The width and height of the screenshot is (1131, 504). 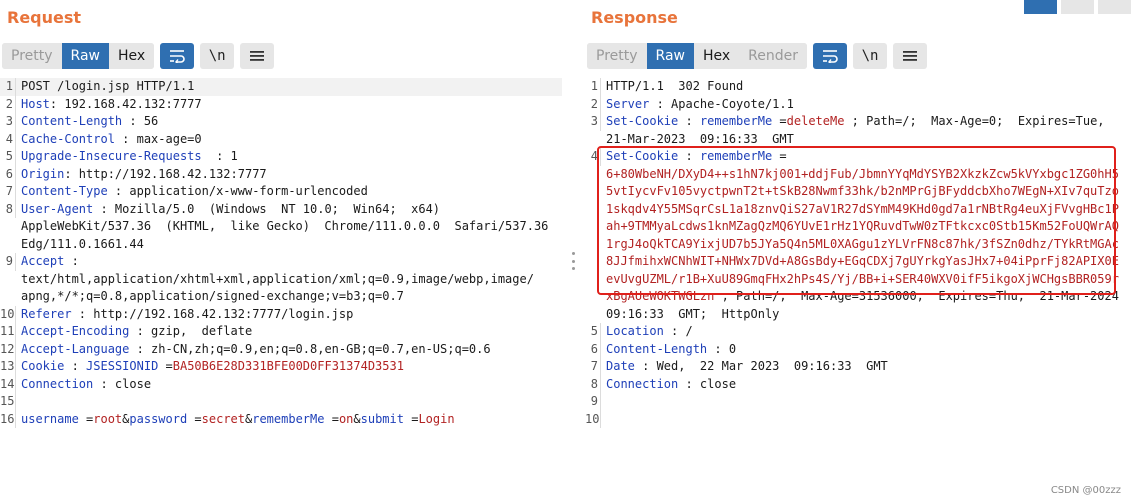 What do you see at coordinates (57, 208) in the screenshot?
I see `token: User-Agent` at bounding box center [57, 208].